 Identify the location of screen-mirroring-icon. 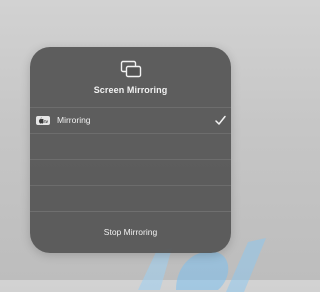
(131, 69).